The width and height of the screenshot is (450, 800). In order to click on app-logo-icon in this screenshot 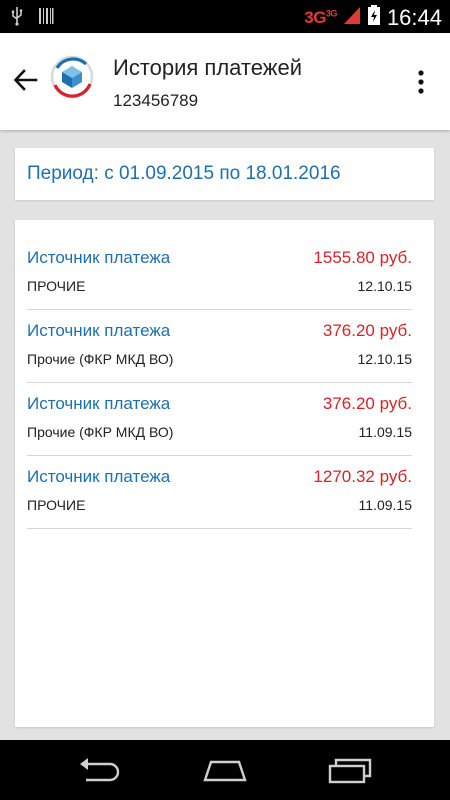, I will do `click(72, 77)`.